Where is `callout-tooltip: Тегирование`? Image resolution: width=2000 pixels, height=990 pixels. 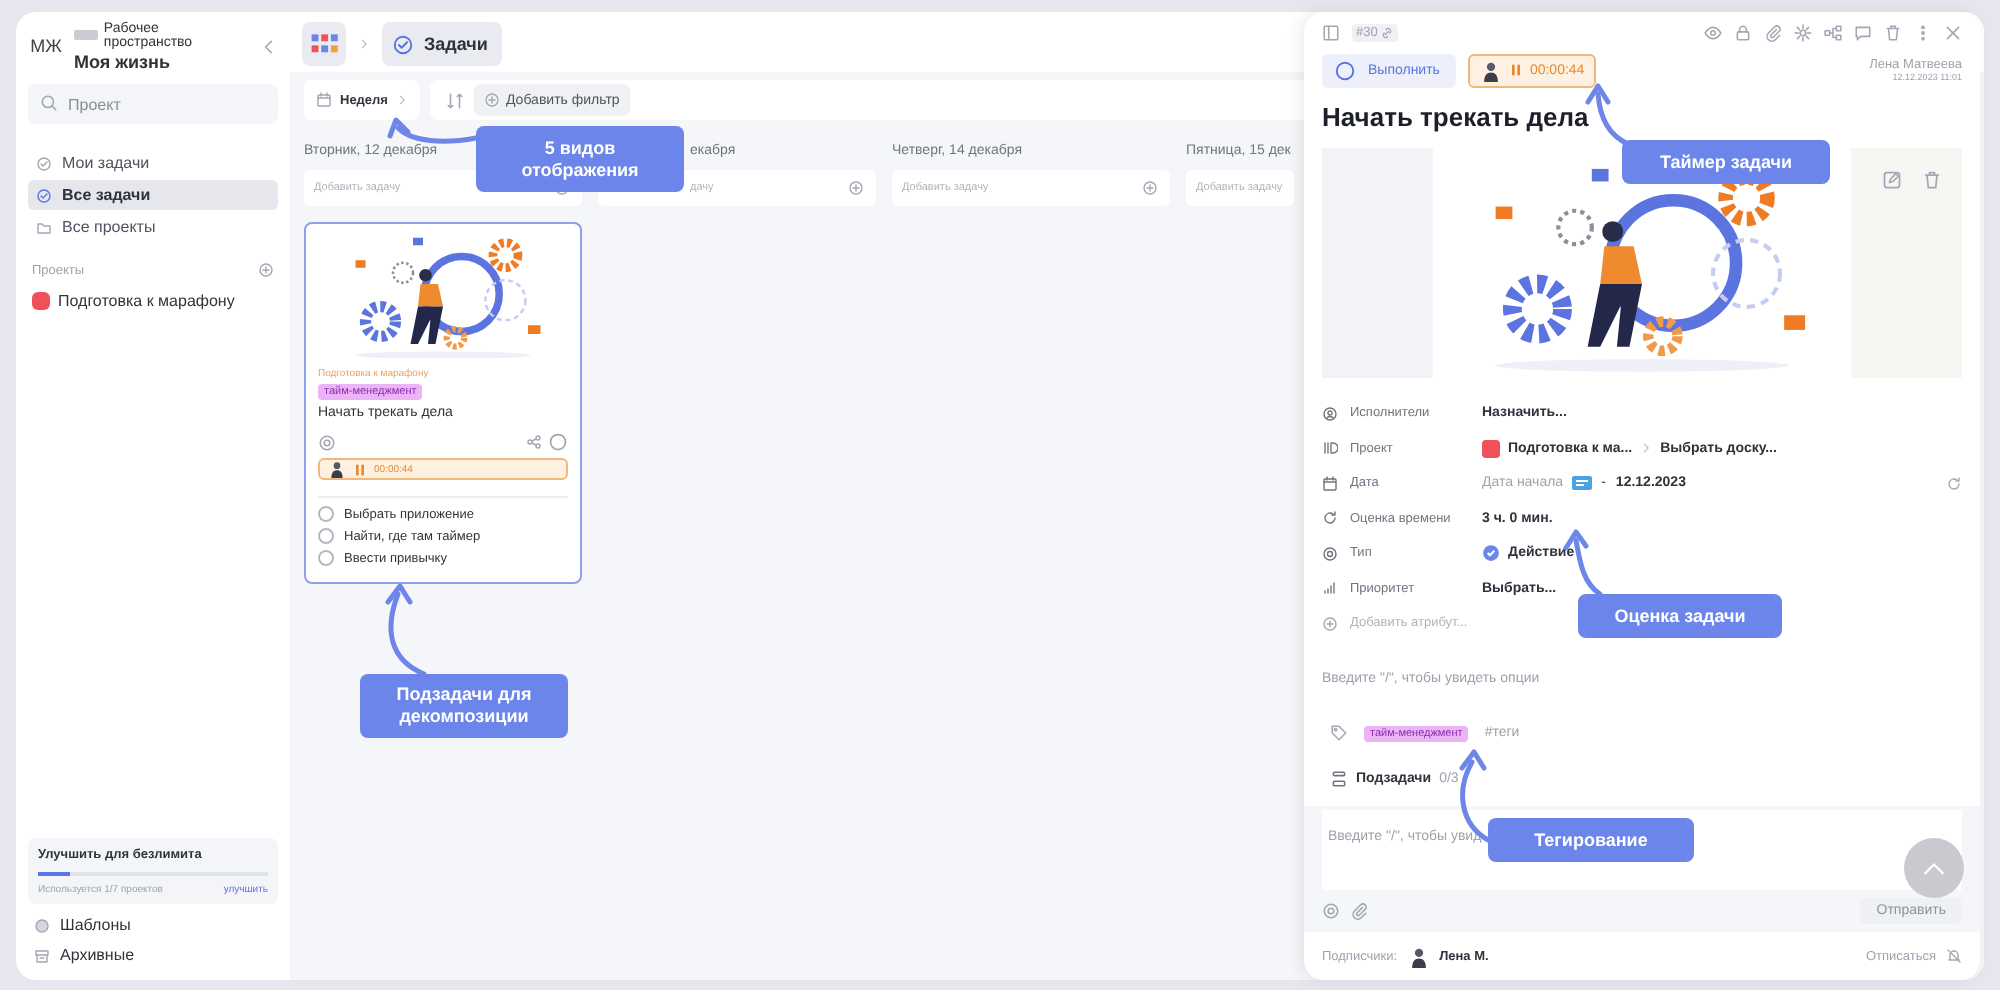 callout-tooltip: Тегирование is located at coordinates (1591, 840).